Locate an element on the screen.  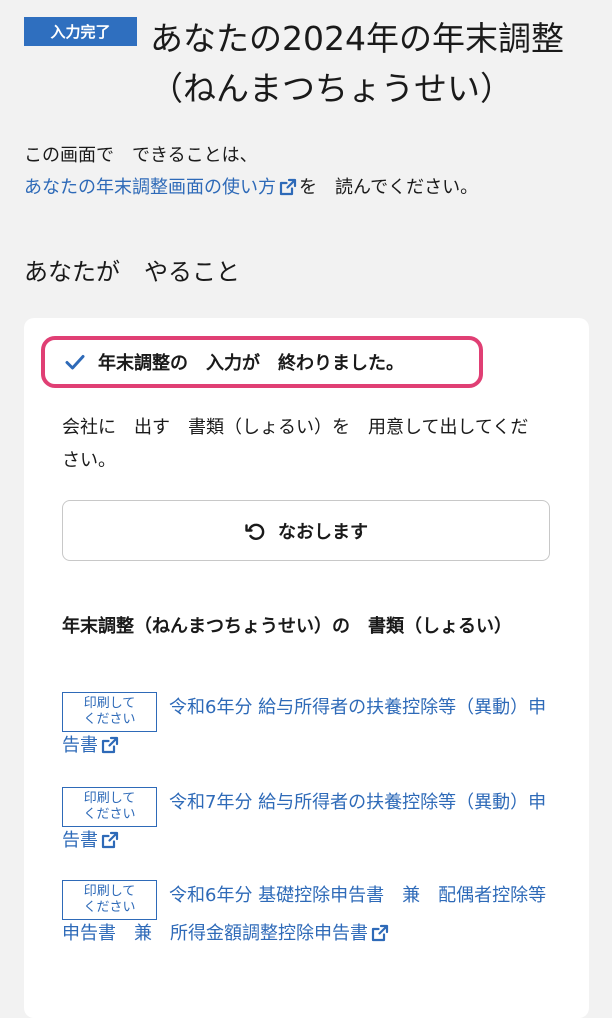
intro-text-before: この画面で できることは、 is located at coordinates (141, 155).